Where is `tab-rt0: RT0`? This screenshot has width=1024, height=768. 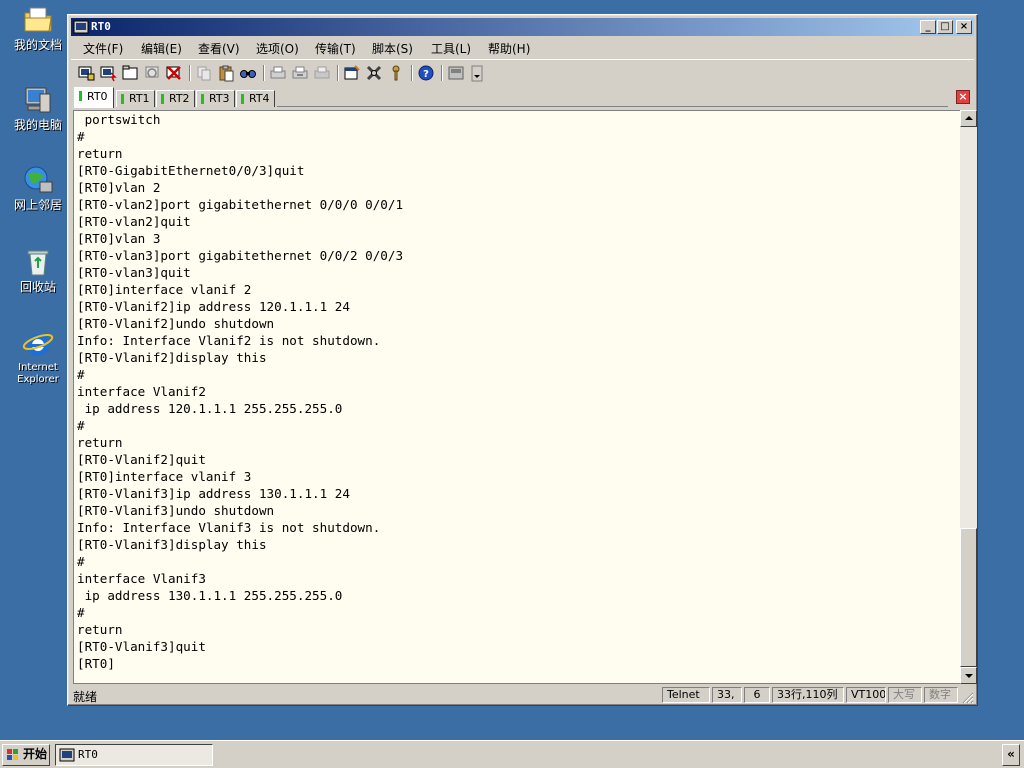
tab-rt0: RT0 is located at coordinates (94, 97).